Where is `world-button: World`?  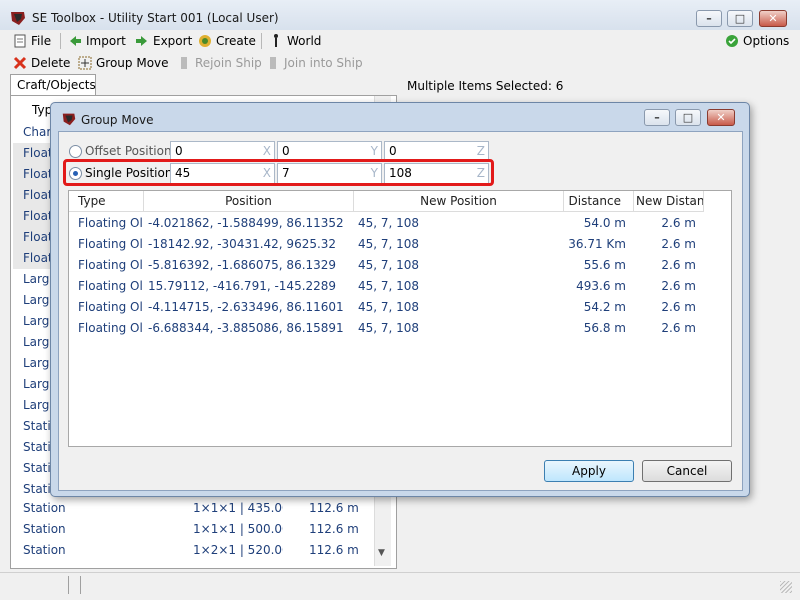
world-button: World is located at coordinates (294, 41).